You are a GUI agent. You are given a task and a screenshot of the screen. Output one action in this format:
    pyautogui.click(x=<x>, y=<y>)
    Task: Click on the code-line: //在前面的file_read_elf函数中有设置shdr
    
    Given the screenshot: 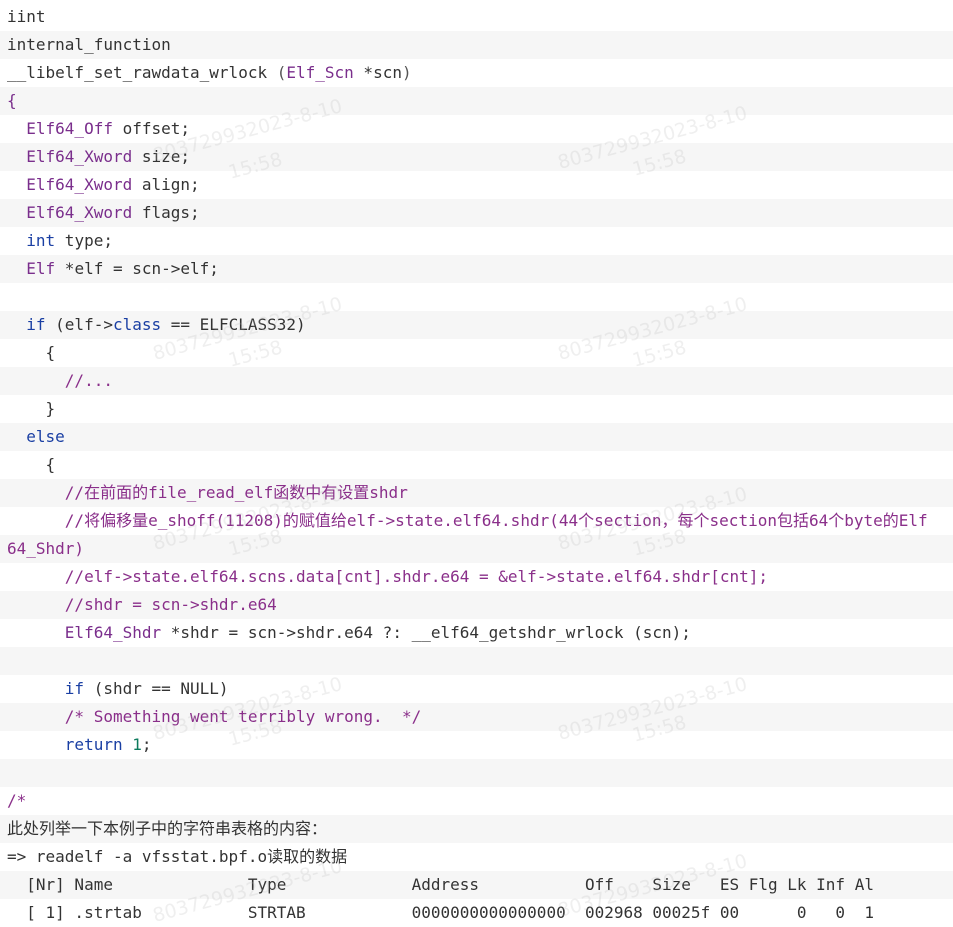 What is the action you would take?
    pyautogui.click(x=476, y=493)
    